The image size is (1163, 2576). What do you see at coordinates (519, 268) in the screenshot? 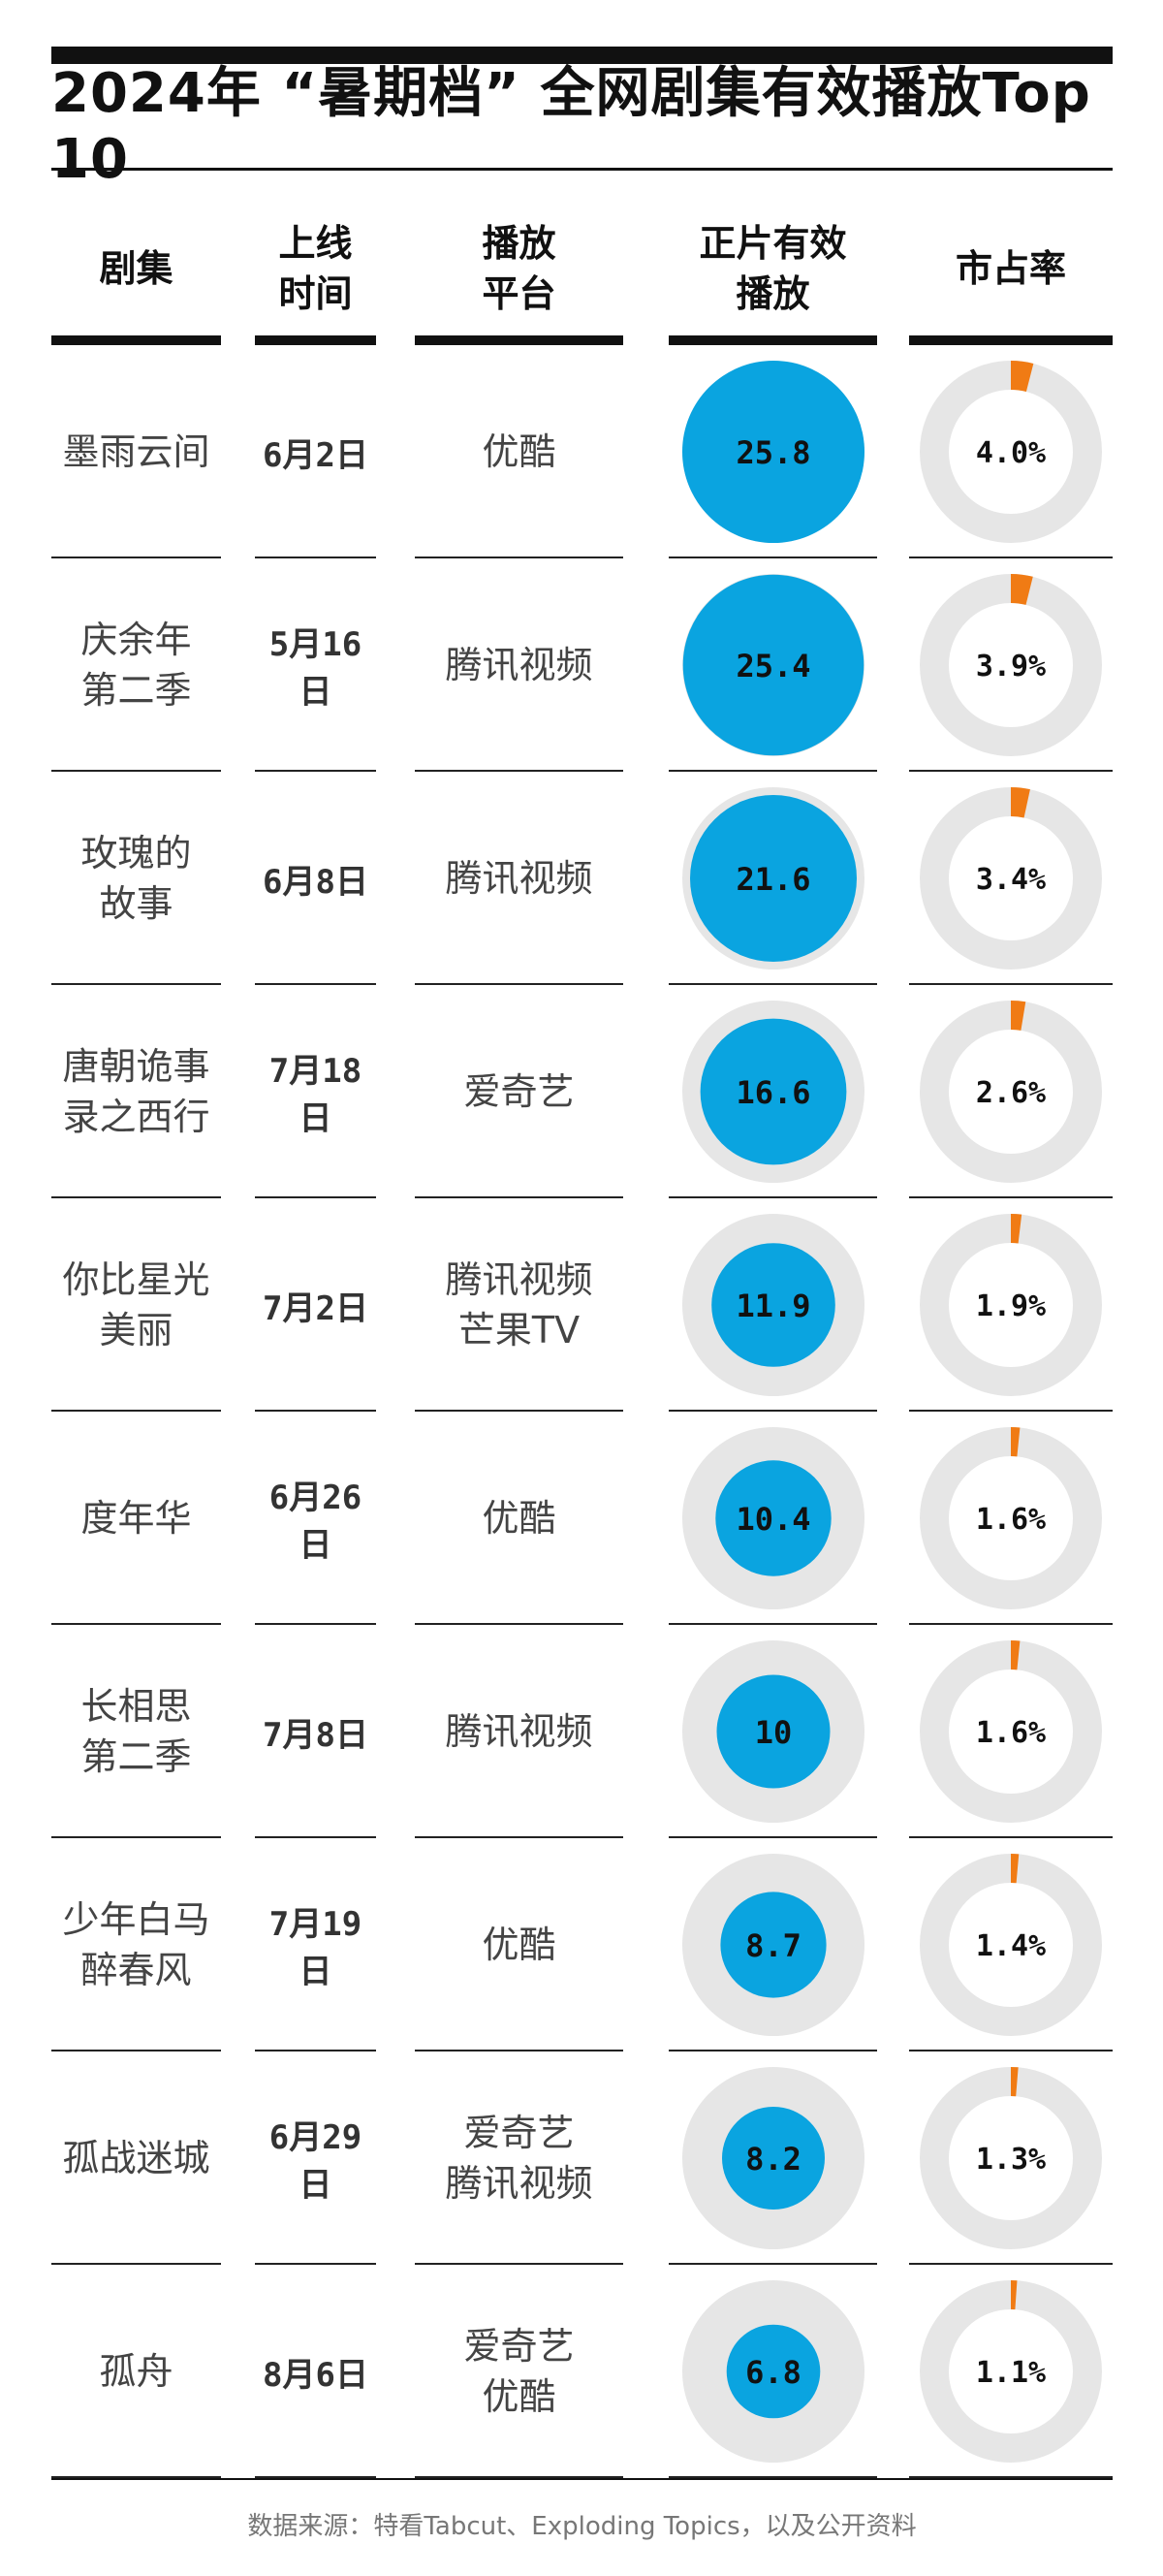
I see `header-platform: 播放 平台` at bounding box center [519, 268].